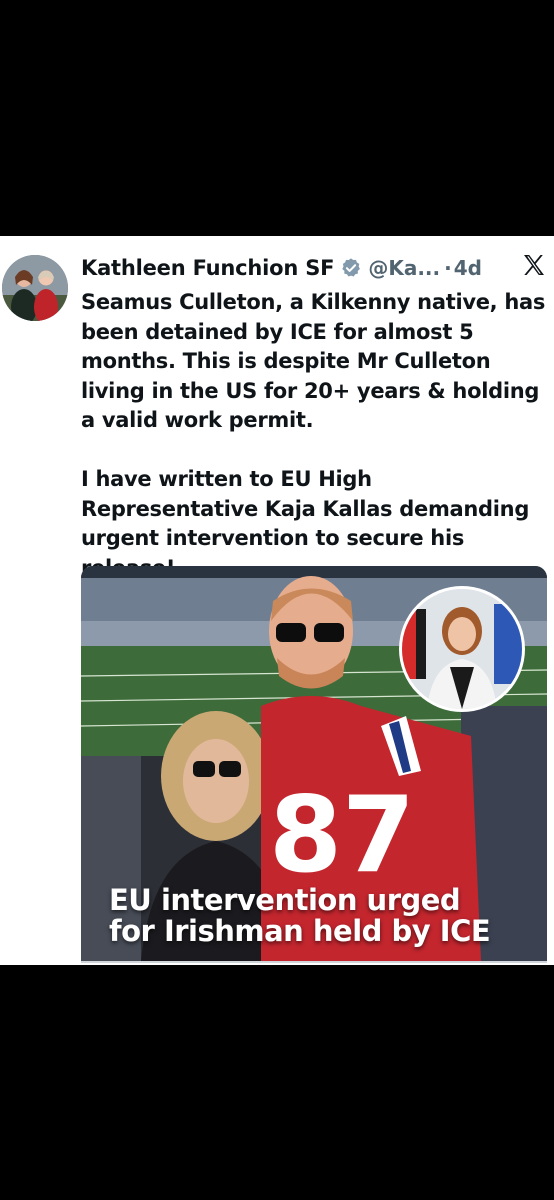  I want to click on media-caption-line-2: for Irishman held by ICE, so click(300, 931).